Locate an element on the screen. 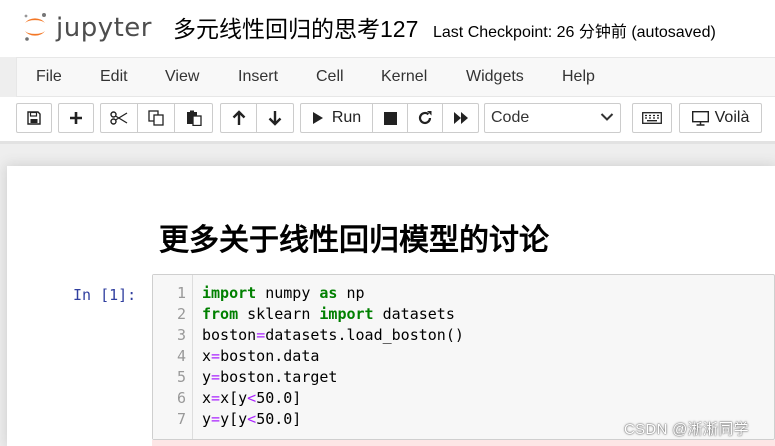  paste-icon is located at coordinates (194, 118).